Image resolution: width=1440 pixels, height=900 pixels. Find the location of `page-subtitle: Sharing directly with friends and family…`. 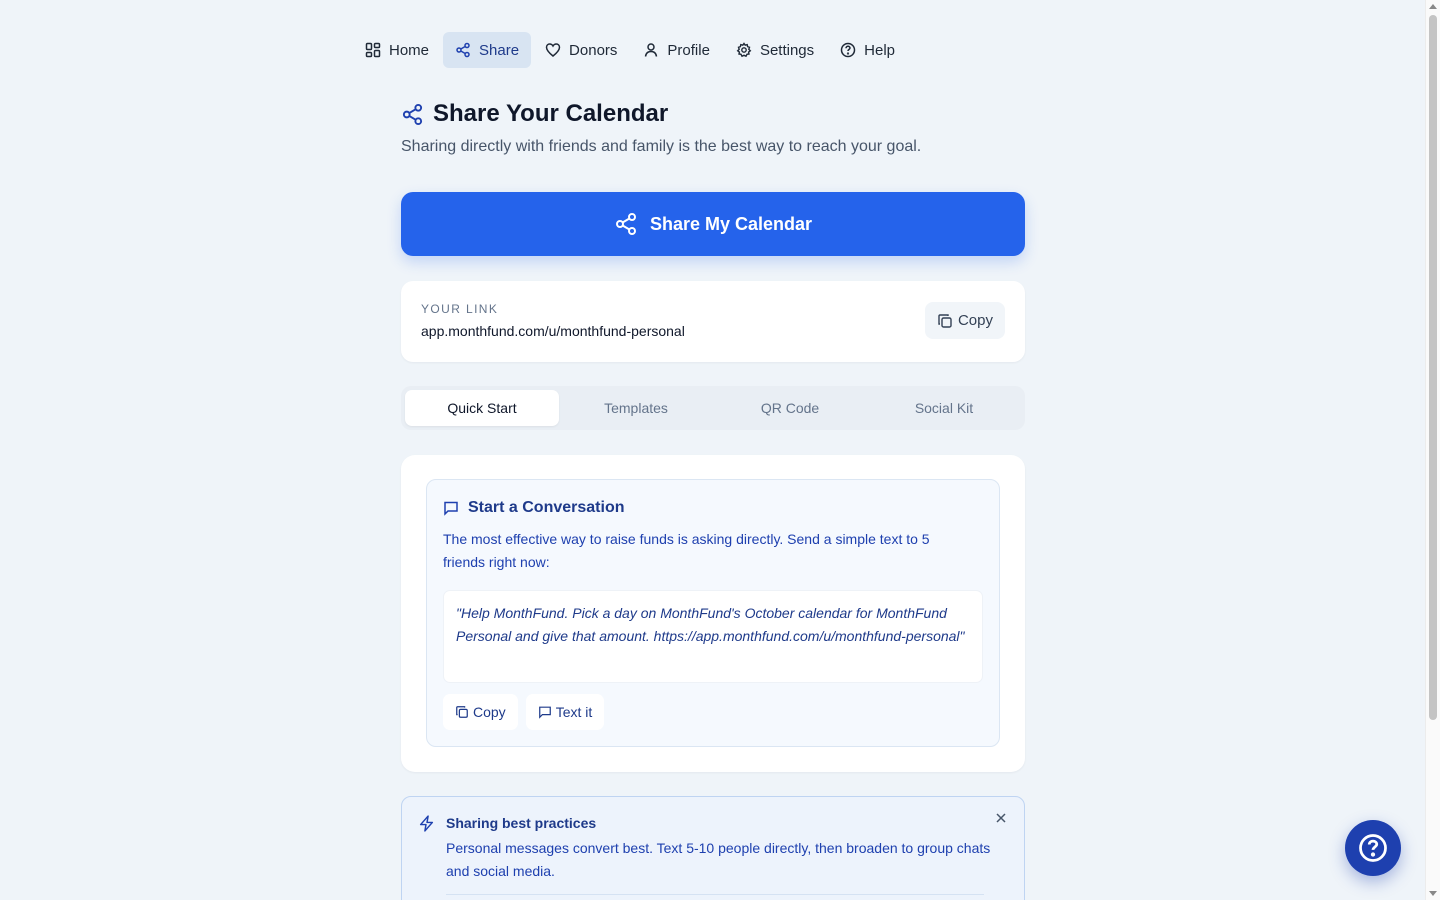

page-subtitle: Sharing directly with friends and family… is located at coordinates (661, 146).